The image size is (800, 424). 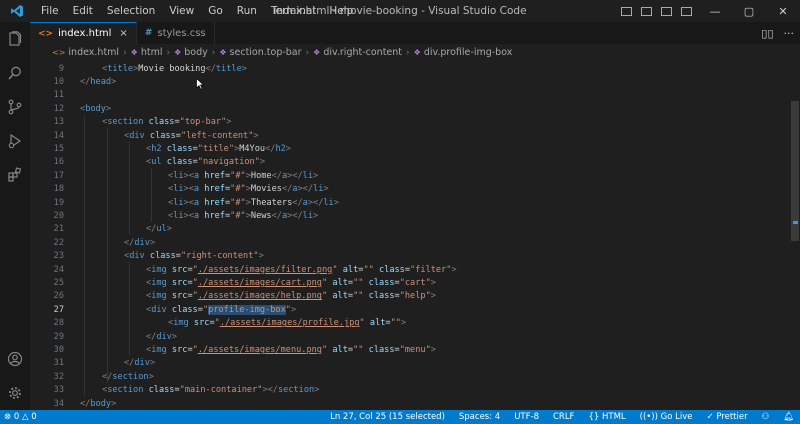 I want to click on activity-bar, so click(x=15, y=216).